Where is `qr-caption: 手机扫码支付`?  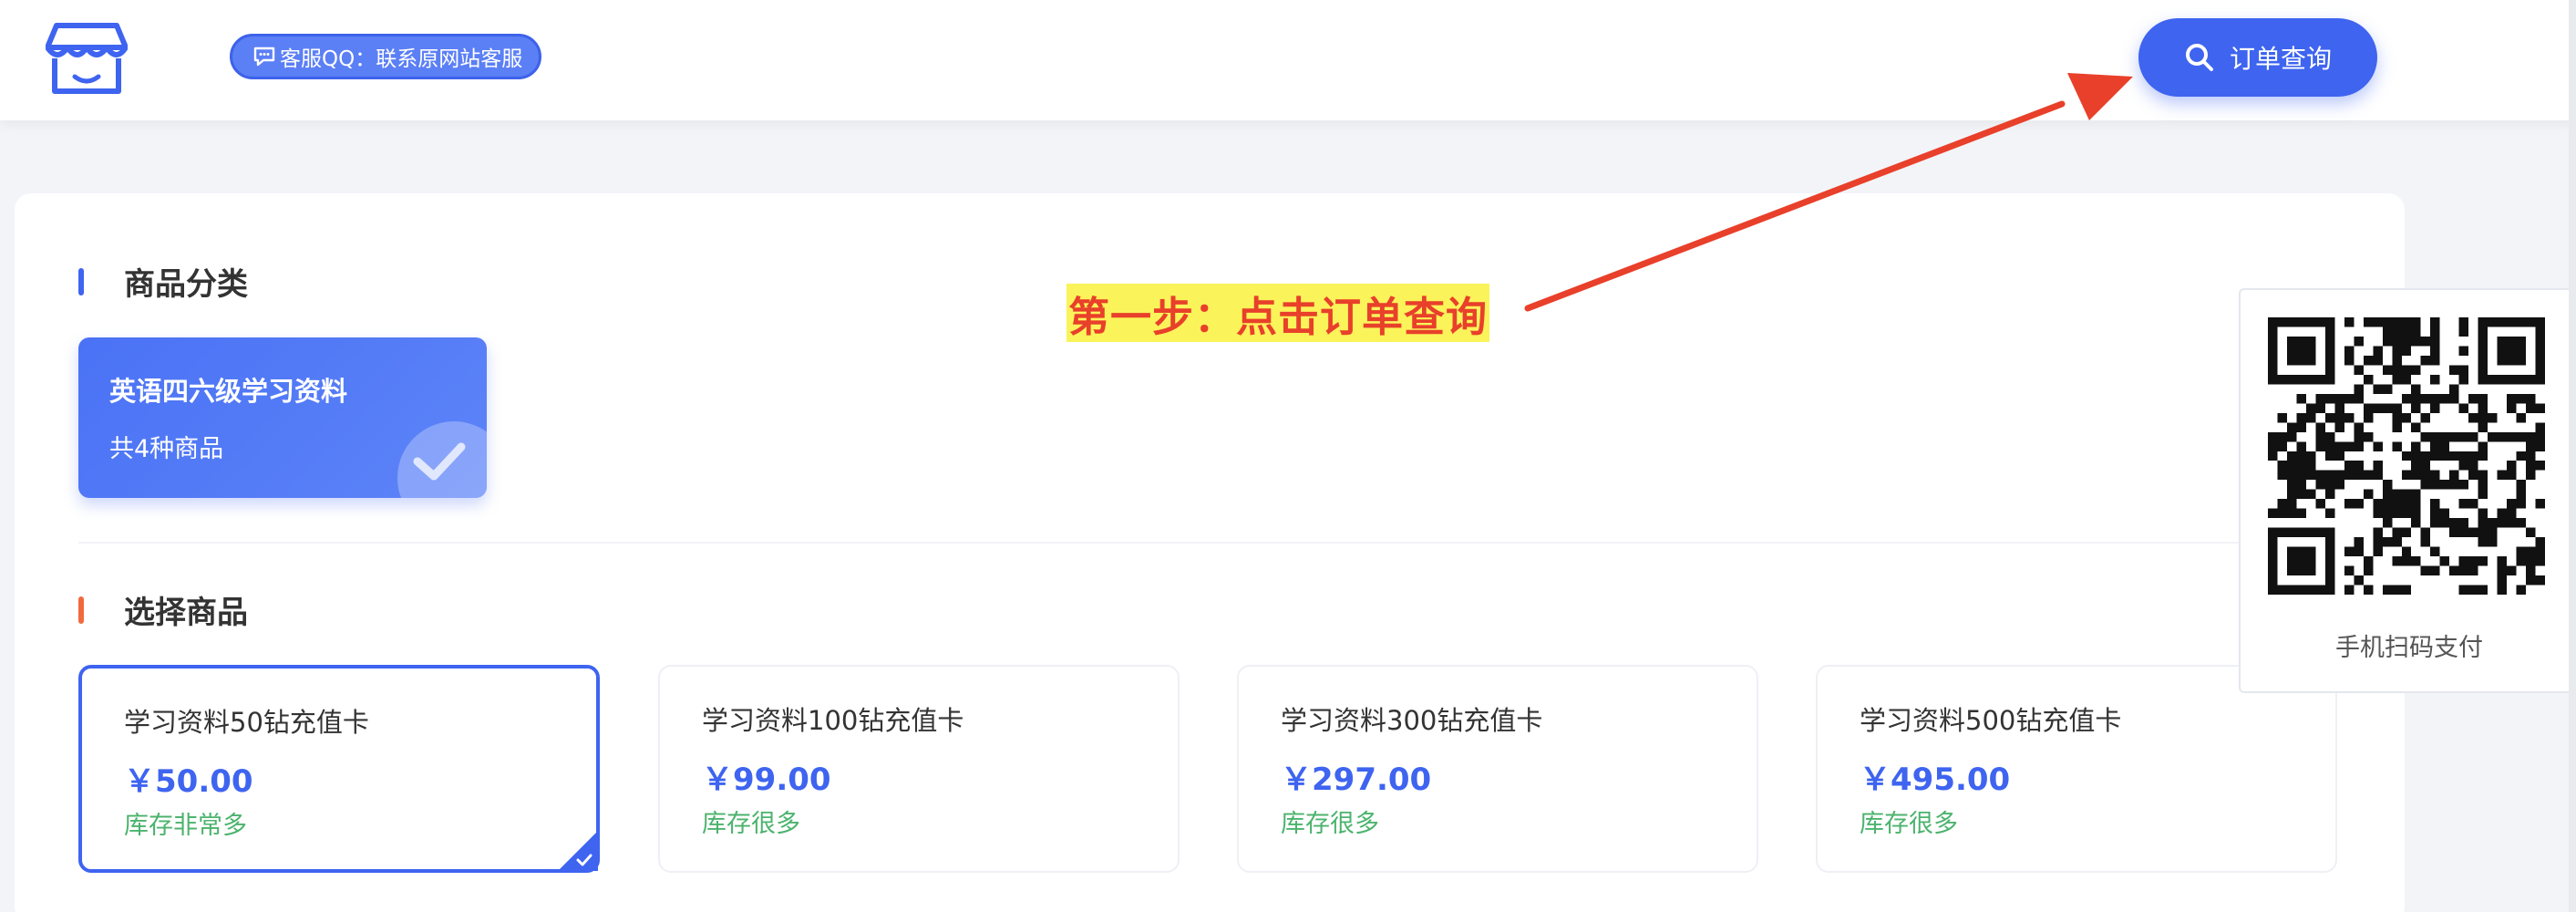 qr-caption: 手机扫码支付 is located at coordinates (2409, 648).